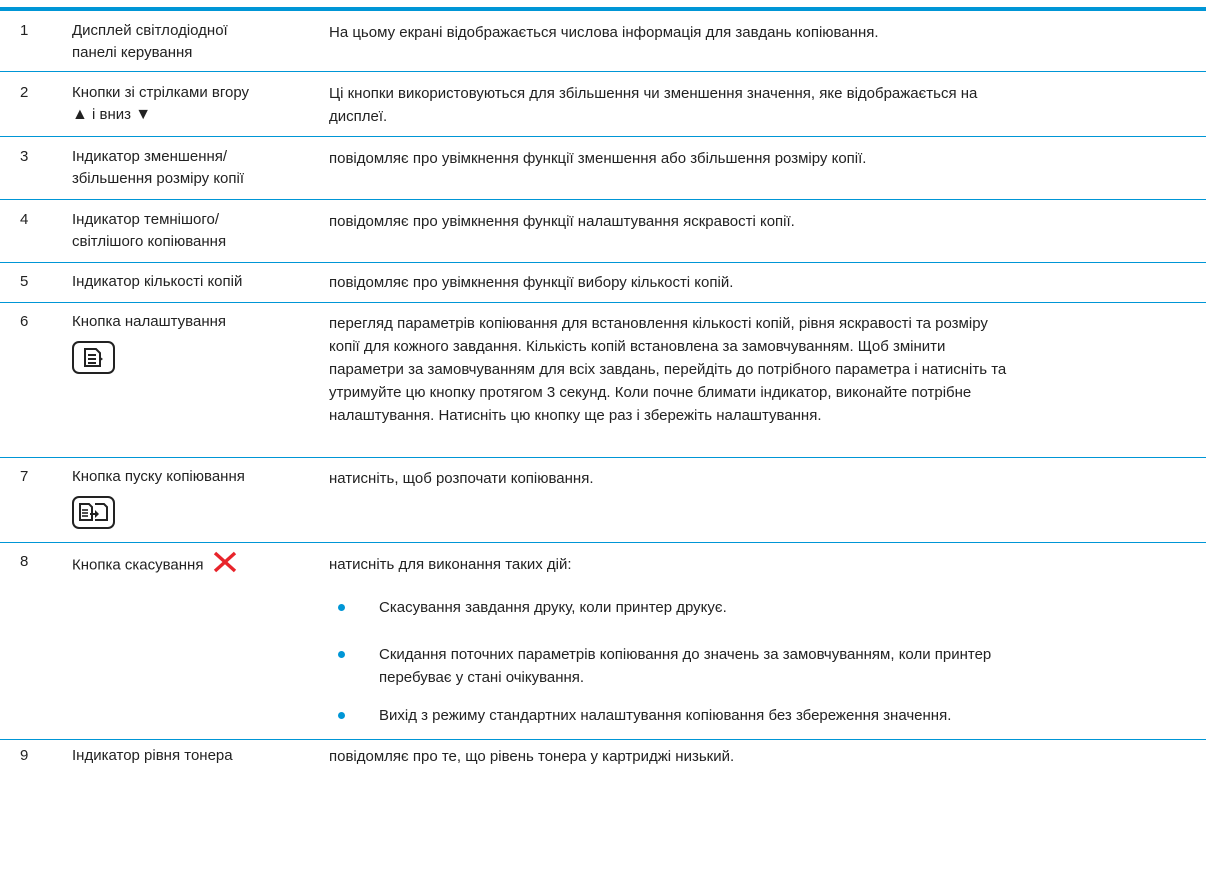 The height and width of the screenshot is (895, 1206). I want to click on item-number: 8, so click(24, 561).